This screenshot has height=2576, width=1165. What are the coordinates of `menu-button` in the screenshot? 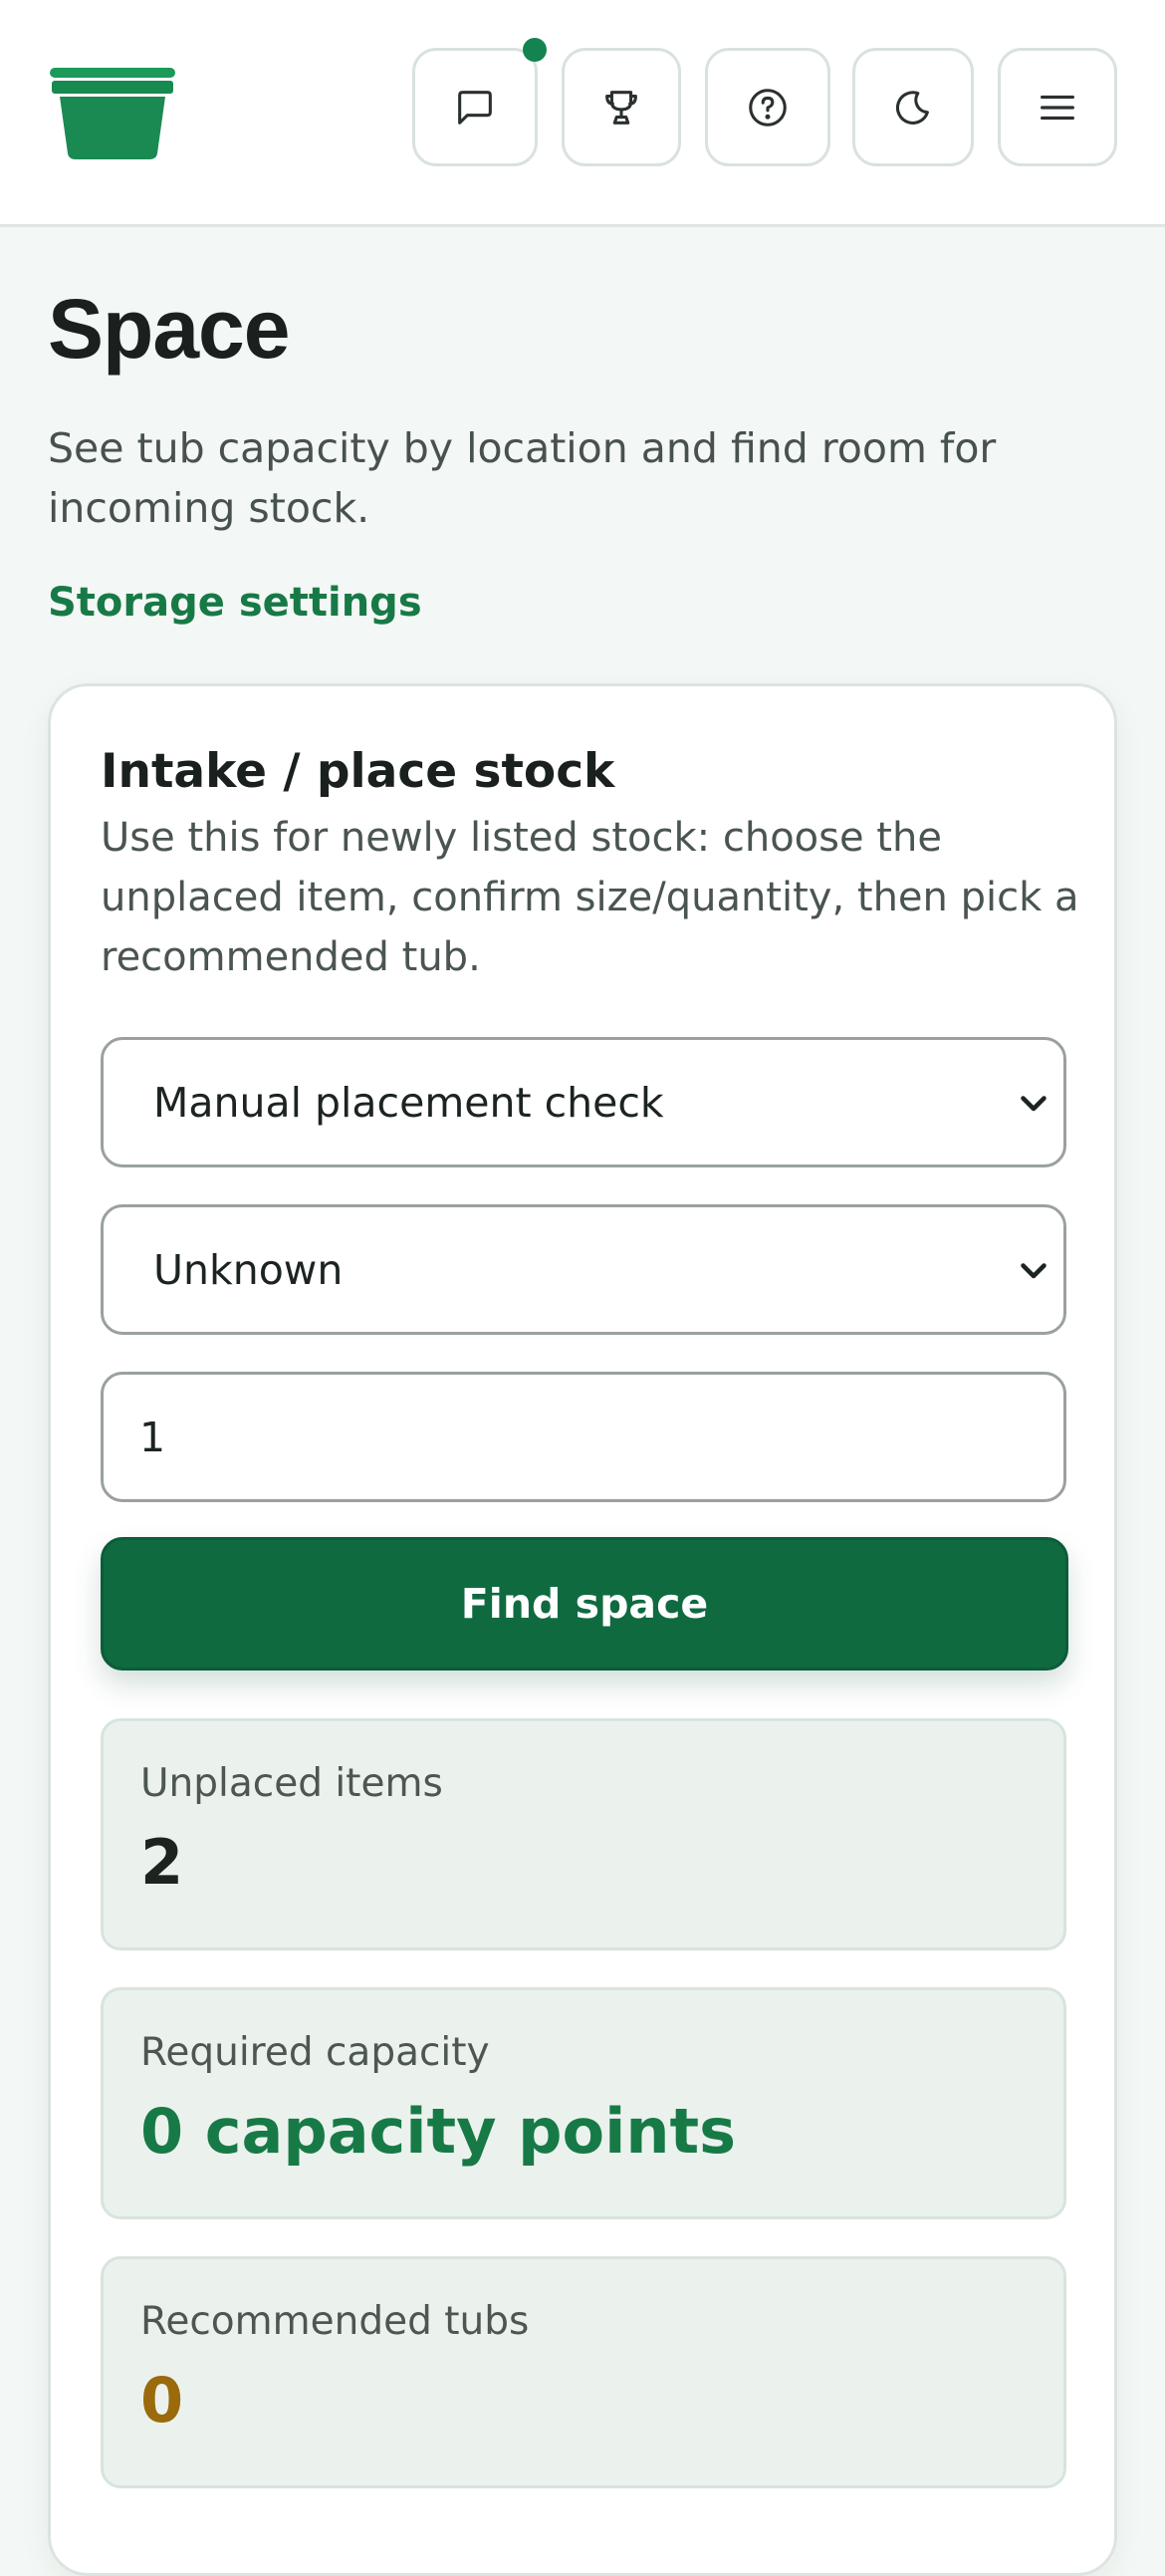 It's located at (1058, 107).